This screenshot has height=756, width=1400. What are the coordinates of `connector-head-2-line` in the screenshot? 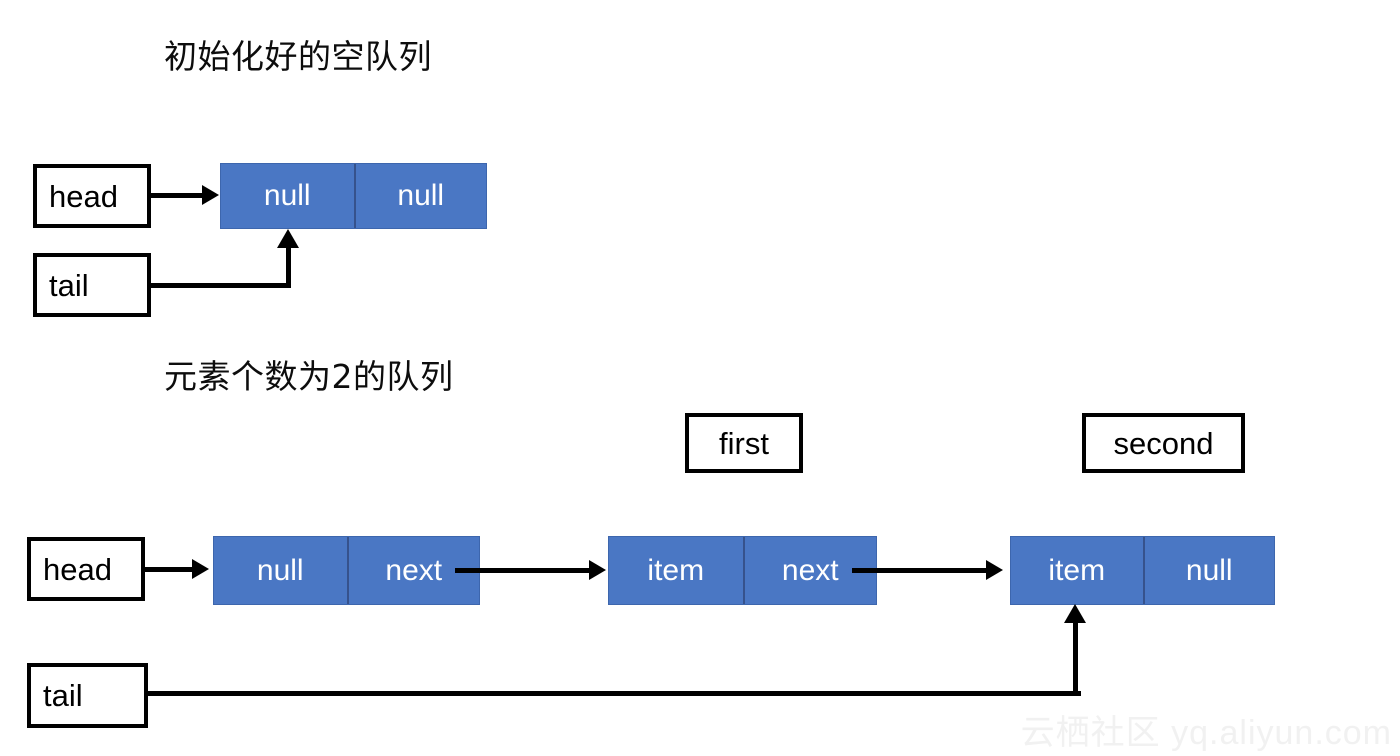 It's located at (170, 569).